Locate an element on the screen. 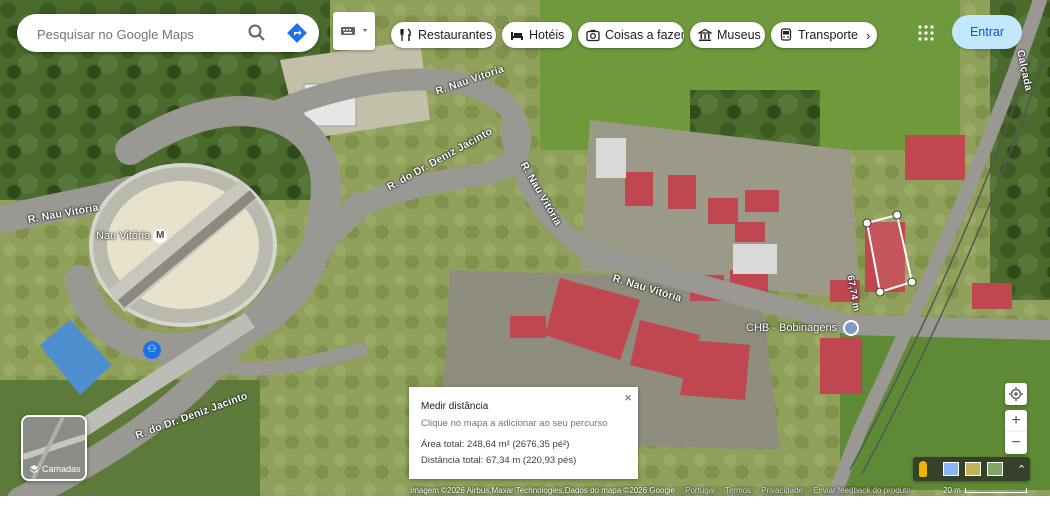 Image resolution: width=1050 pixels, height=506 pixels. fork-knife-icon is located at coordinates (405, 34).